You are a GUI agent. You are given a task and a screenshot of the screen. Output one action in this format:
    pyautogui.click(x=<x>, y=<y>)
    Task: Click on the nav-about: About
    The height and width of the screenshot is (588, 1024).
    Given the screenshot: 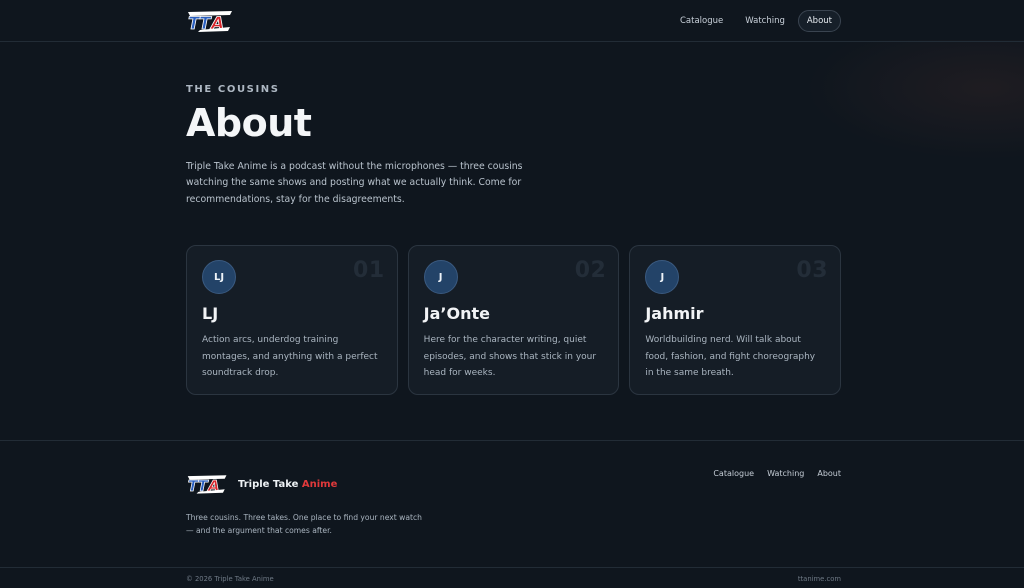 What is the action you would take?
    pyautogui.click(x=819, y=21)
    